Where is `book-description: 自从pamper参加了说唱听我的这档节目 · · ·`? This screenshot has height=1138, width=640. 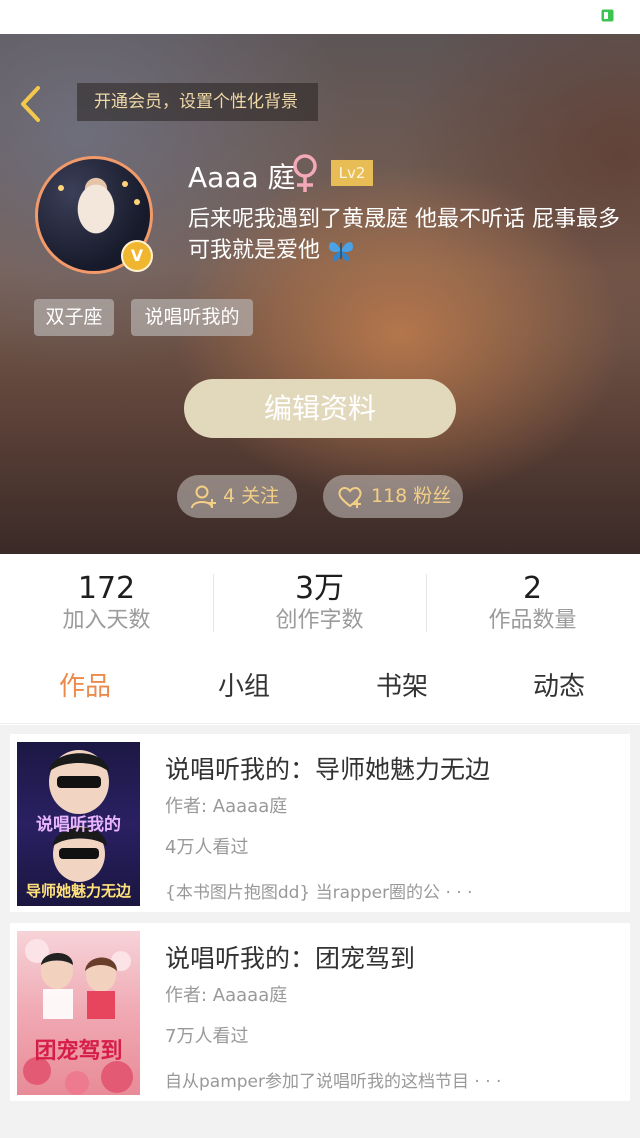
book-description: 自从pamper参加了说唱听我的这档节目 · · · is located at coordinates (333, 1082).